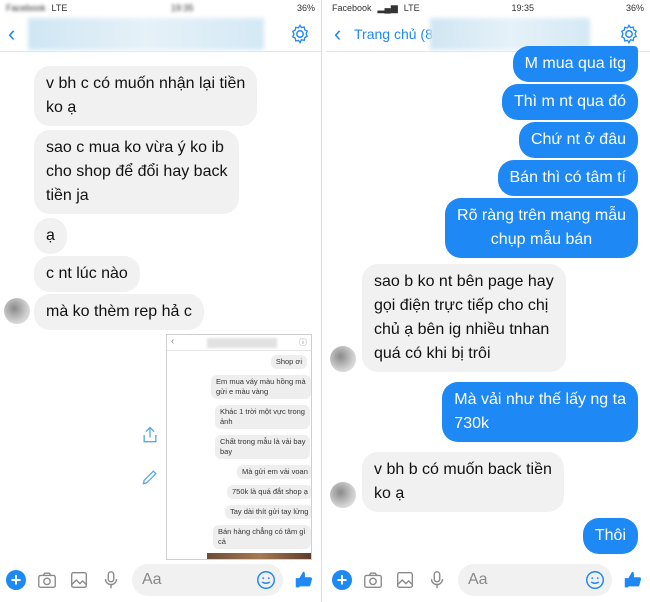  I want to click on message-bubble: Chứ nt ở đâu, so click(578, 140).